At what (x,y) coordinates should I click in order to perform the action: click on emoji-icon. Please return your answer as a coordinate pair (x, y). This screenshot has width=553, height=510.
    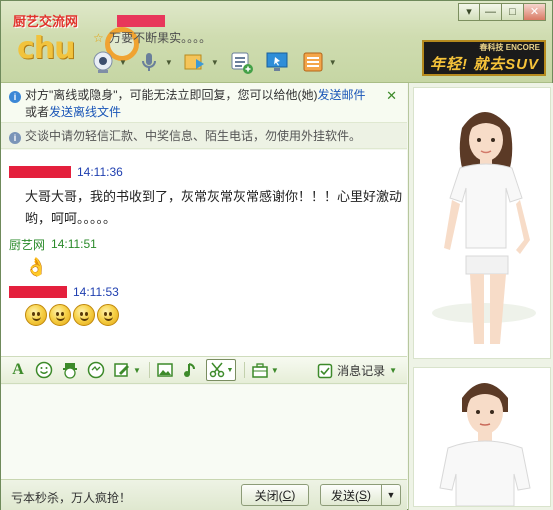
    Looking at the image, I should click on (44, 370).